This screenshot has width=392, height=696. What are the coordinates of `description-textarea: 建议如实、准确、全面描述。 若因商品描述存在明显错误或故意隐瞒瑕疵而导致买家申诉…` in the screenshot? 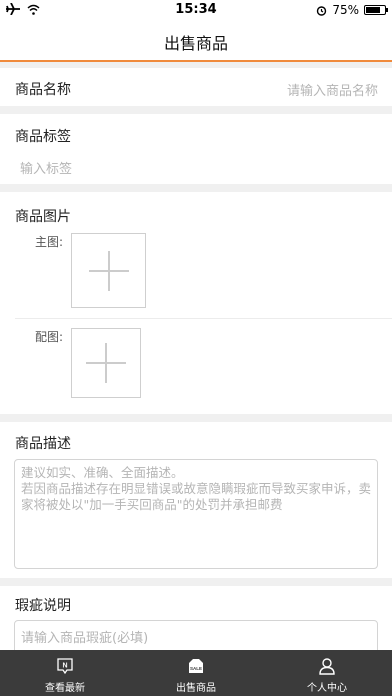 It's located at (196, 514).